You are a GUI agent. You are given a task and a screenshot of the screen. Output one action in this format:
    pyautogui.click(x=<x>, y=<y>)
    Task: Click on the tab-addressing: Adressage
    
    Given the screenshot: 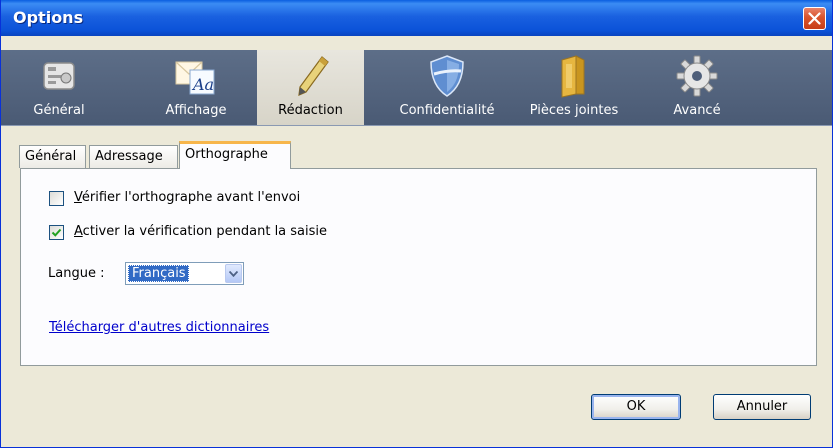 What is the action you would take?
    pyautogui.click(x=133, y=156)
    